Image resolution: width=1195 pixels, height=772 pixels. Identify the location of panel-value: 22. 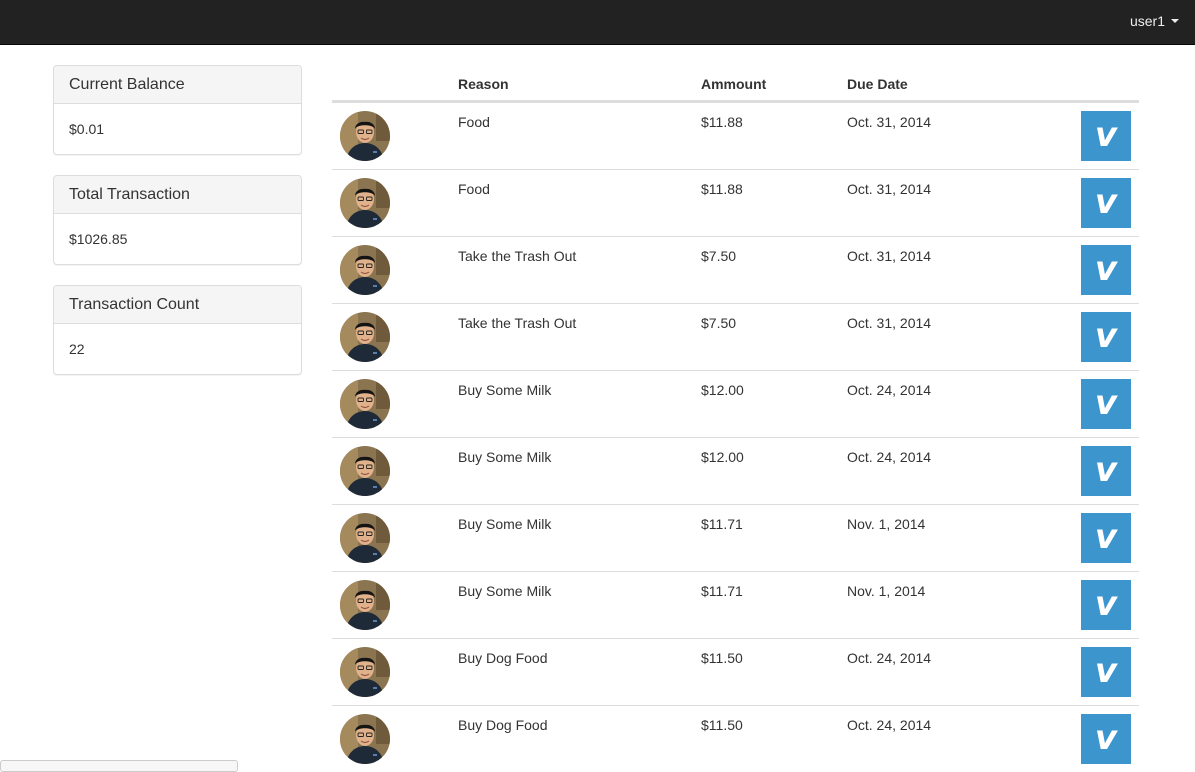
(77, 349).